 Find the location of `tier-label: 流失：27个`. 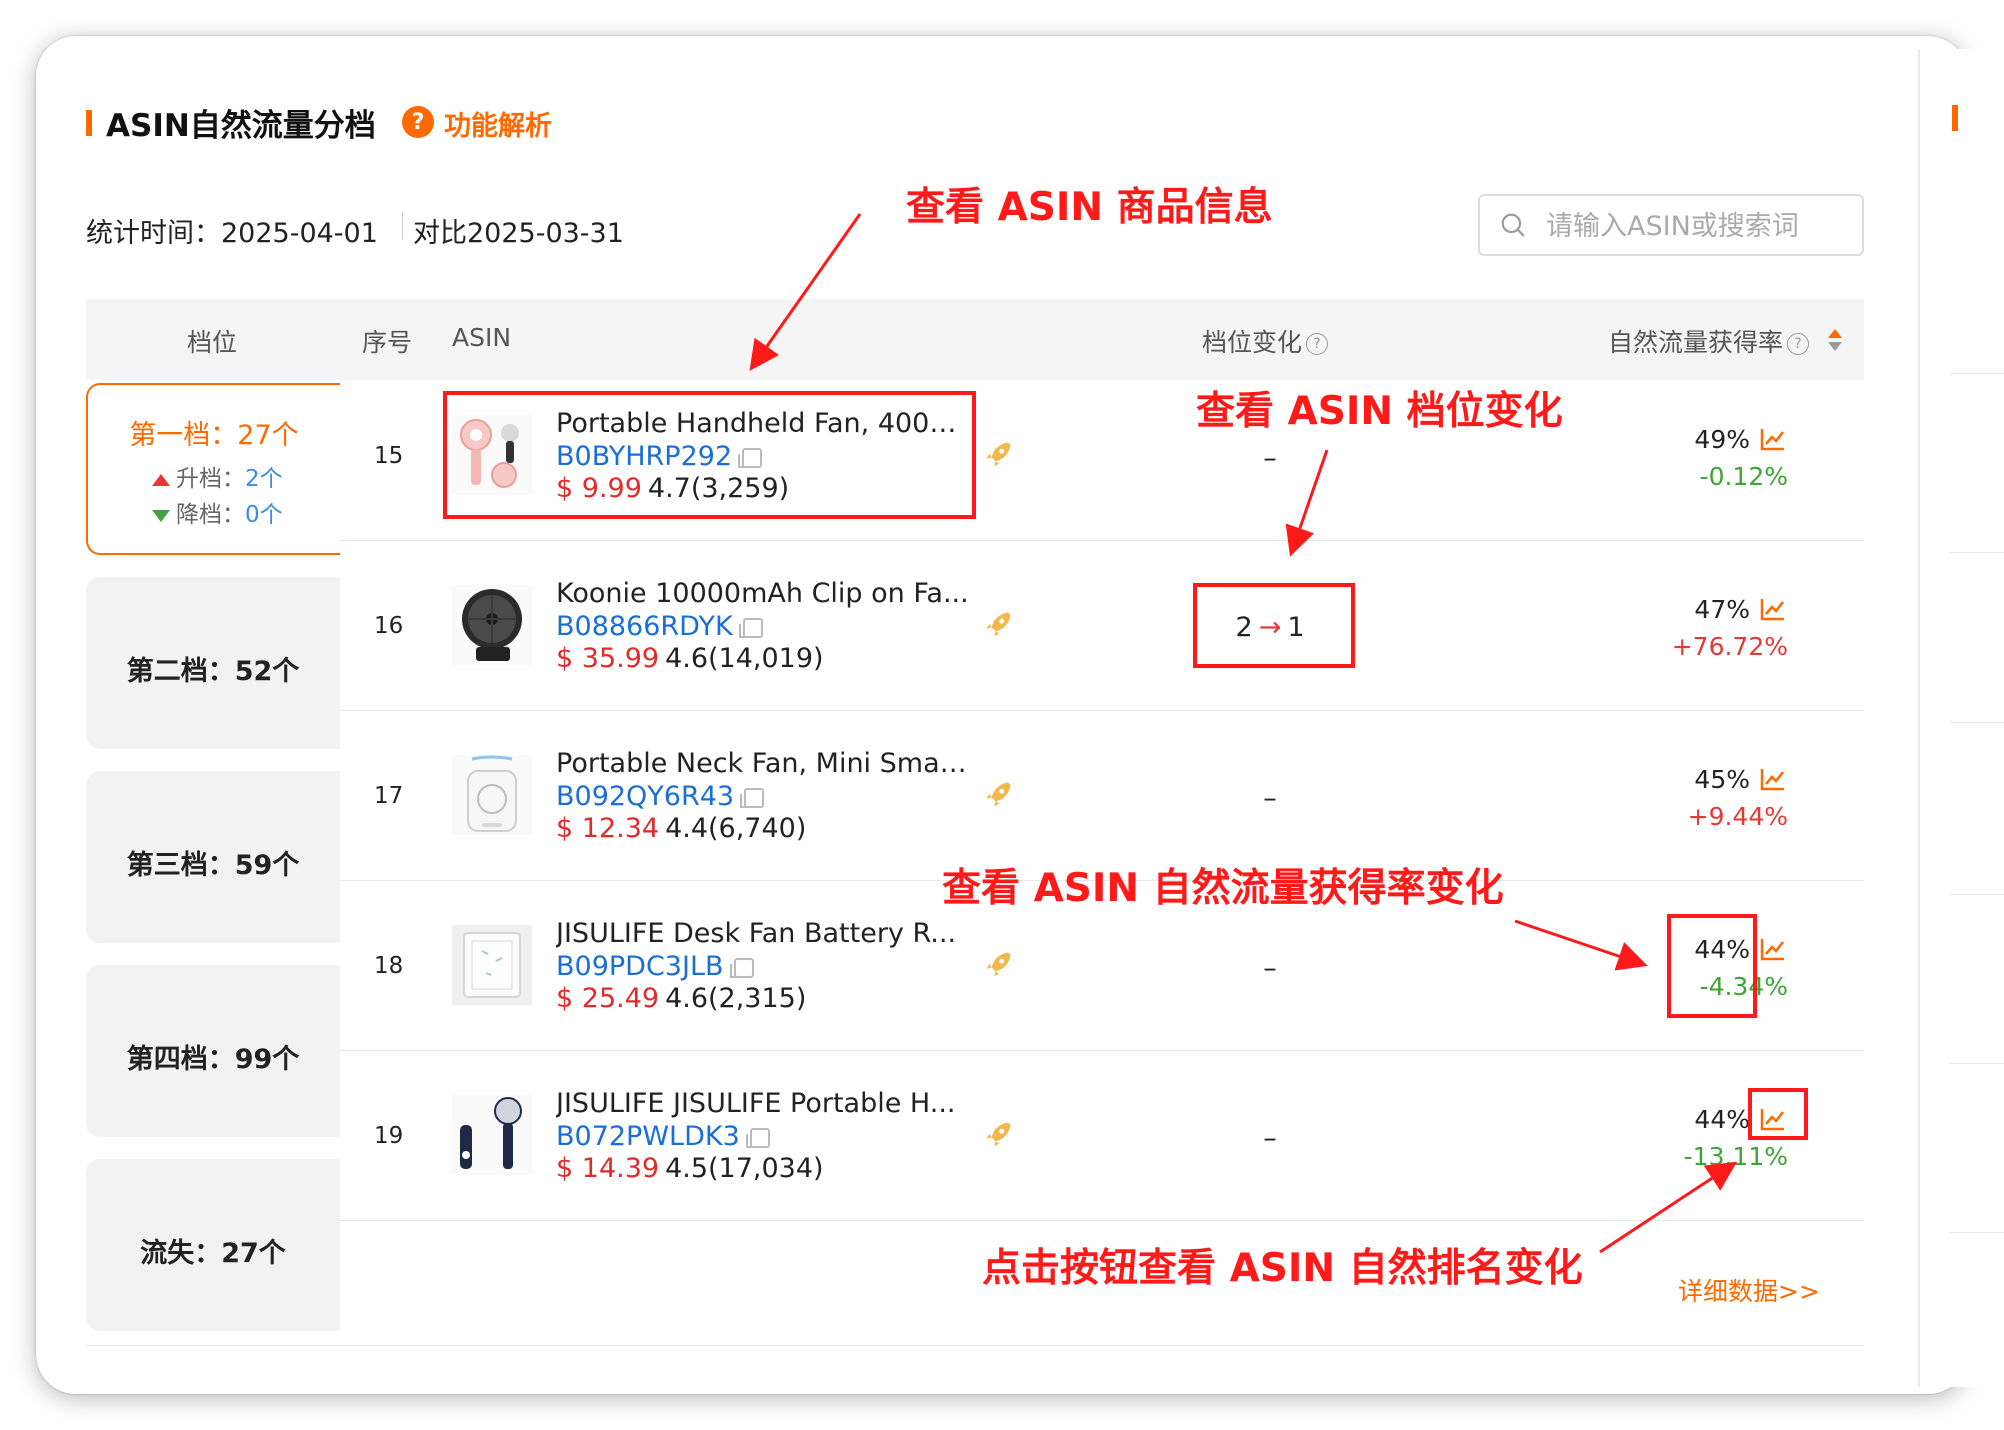

tier-label: 流失：27个 is located at coordinates (213, 1253).